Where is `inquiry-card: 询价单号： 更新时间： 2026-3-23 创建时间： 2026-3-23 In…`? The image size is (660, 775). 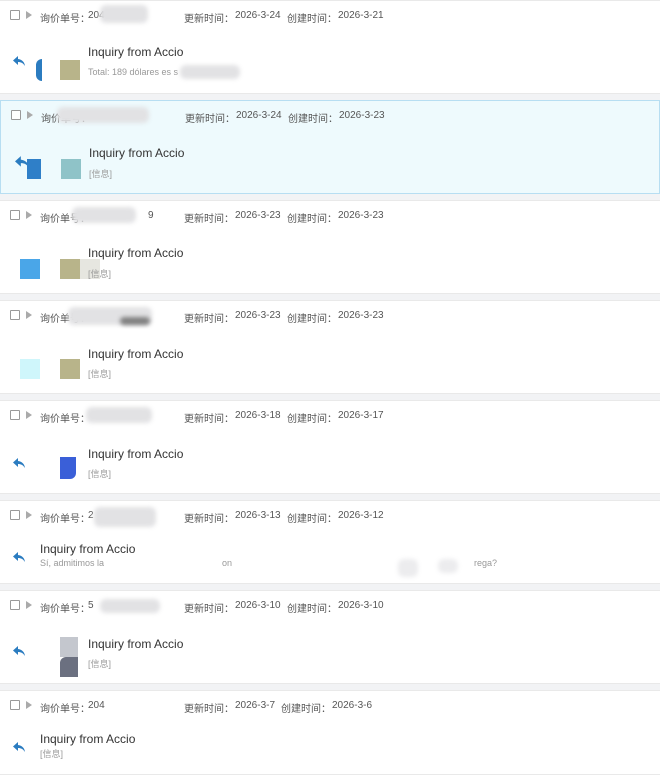 inquiry-card: 询价单号： 更新时间： 2026-3-23 创建时间： 2026-3-23 In… is located at coordinates (330, 347).